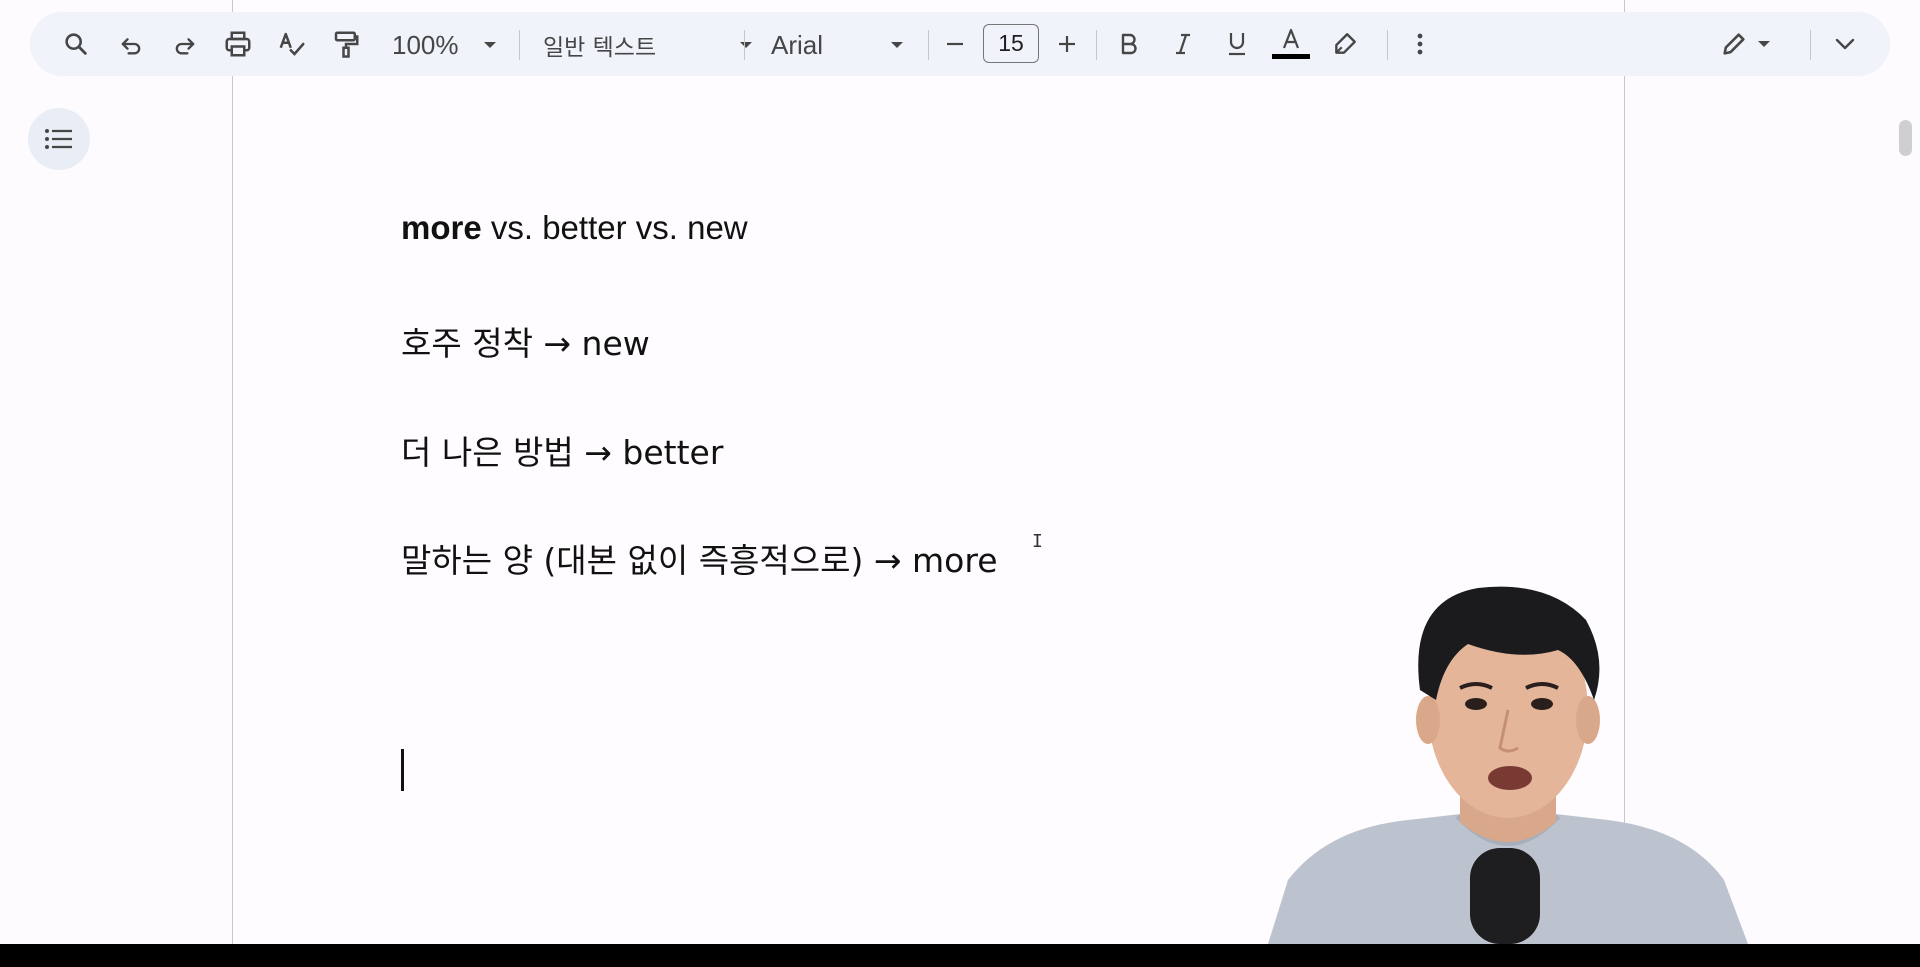 This screenshot has height=967, width=1920. Describe the element at coordinates (797, 44) in the screenshot. I see `font-family-value: Arial` at that location.